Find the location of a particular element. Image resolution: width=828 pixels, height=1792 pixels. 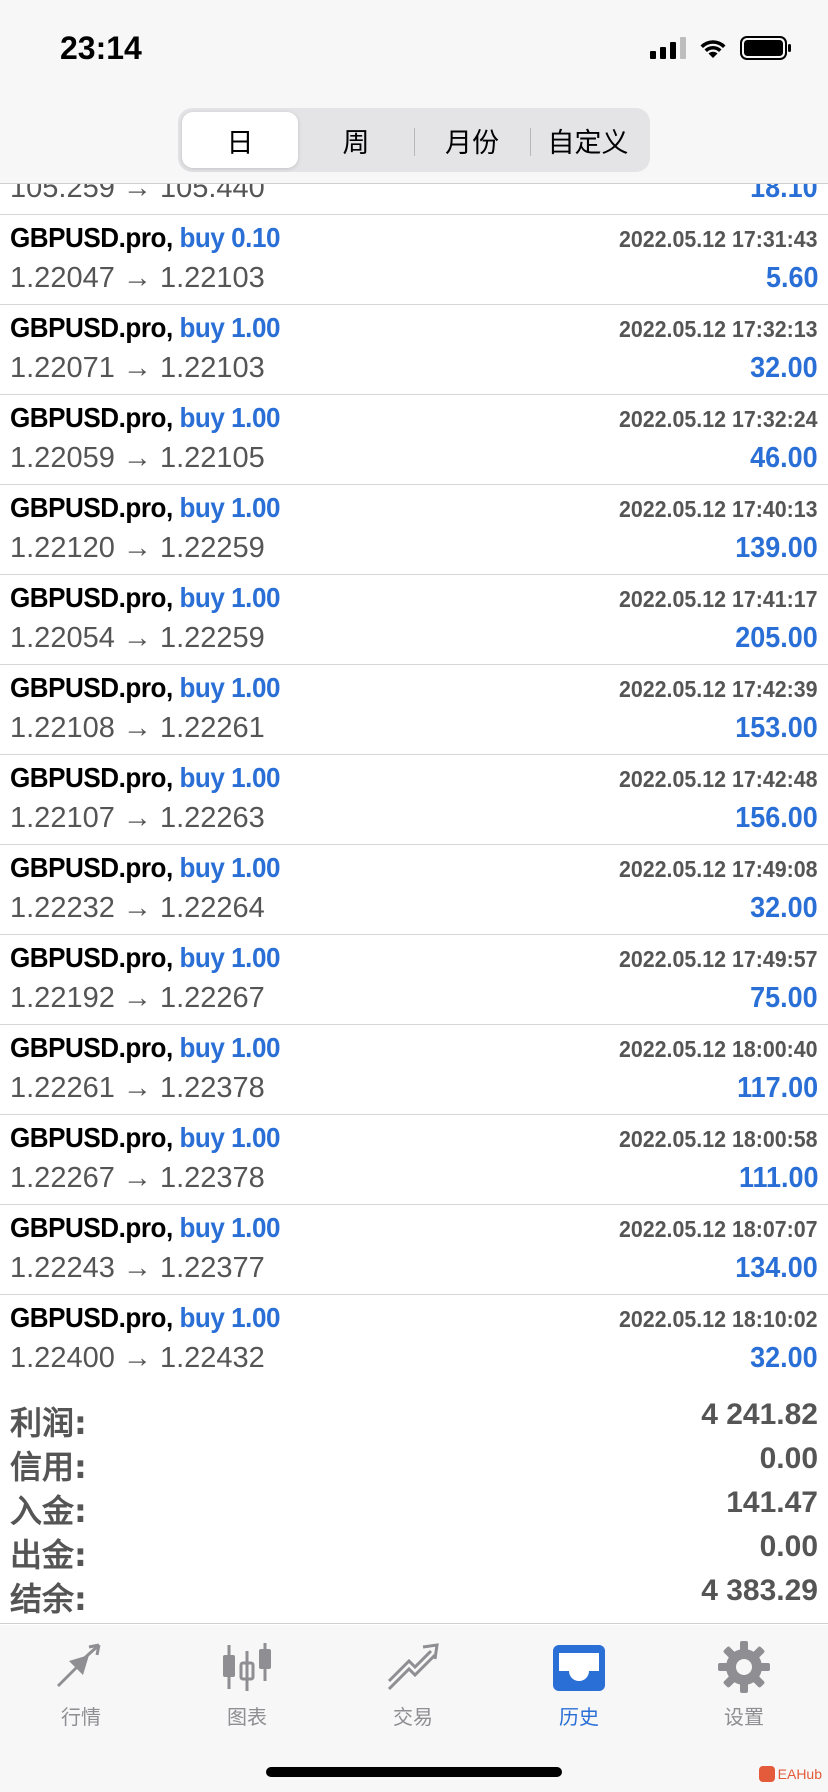

tab-history: 历史 is located at coordinates (579, 1684).